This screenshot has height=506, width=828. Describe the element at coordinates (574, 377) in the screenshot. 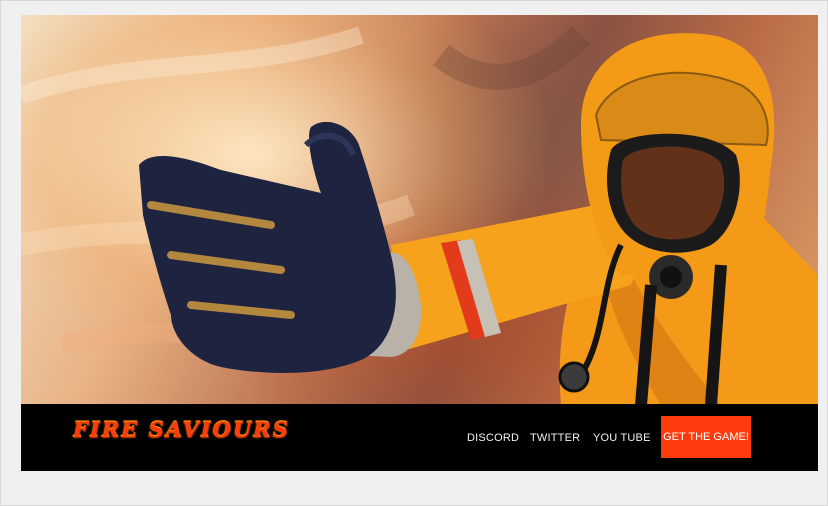

I see `gauge` at that location.